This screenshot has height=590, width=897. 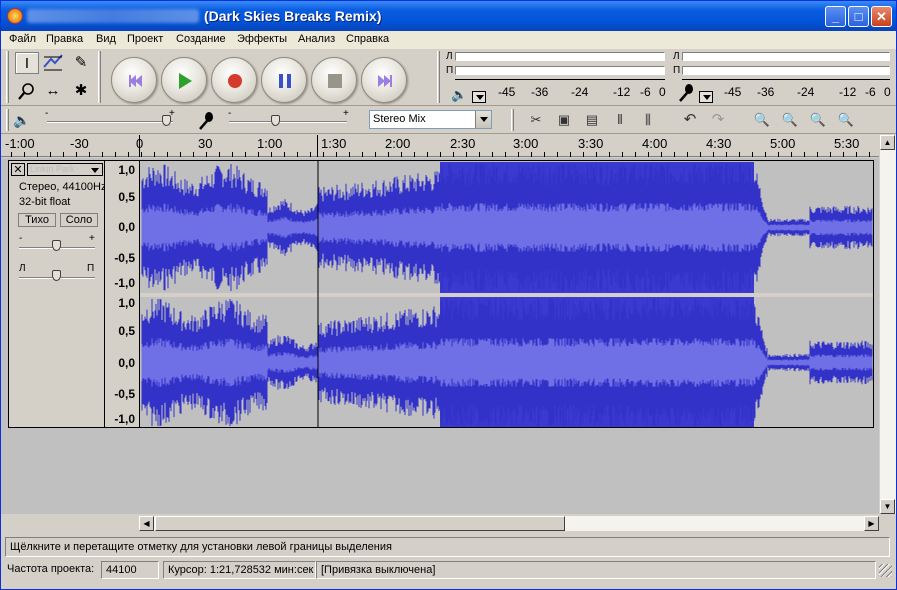 I want to click on copy-icon: ▣, so click(x=564, y=120).